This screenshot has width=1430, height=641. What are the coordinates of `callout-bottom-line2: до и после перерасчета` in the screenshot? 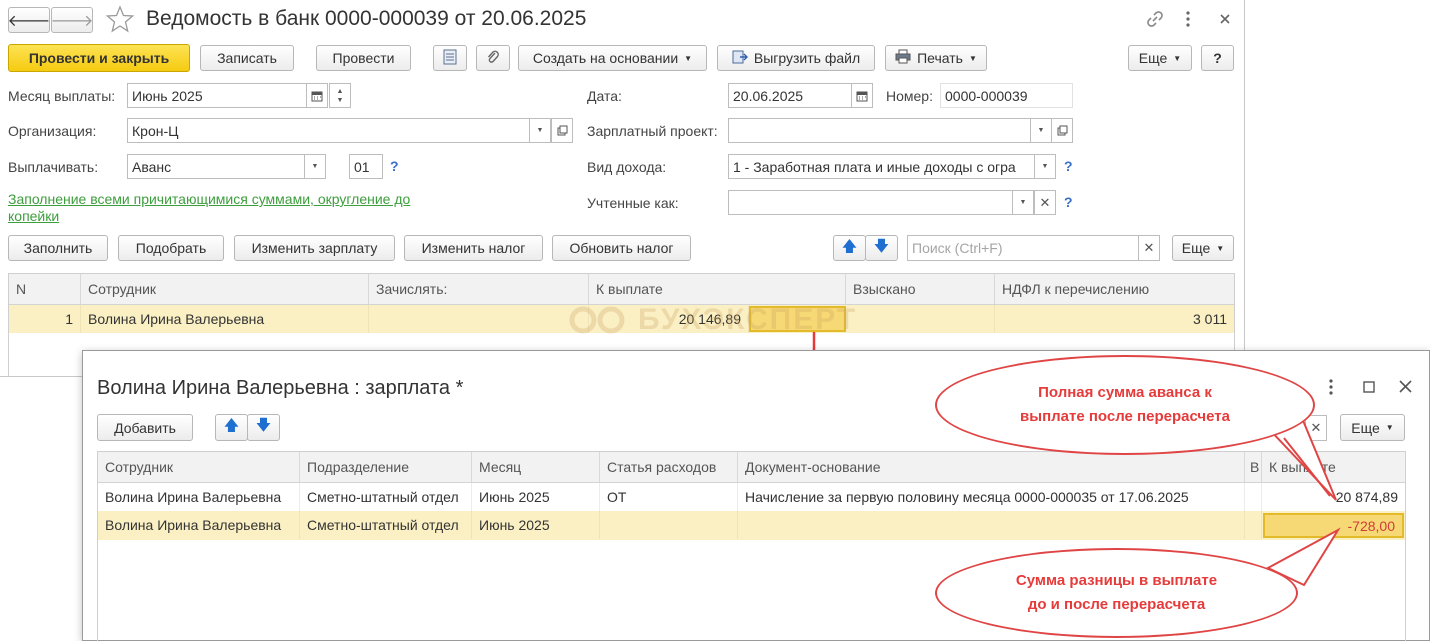 It's located at (1116, 604).